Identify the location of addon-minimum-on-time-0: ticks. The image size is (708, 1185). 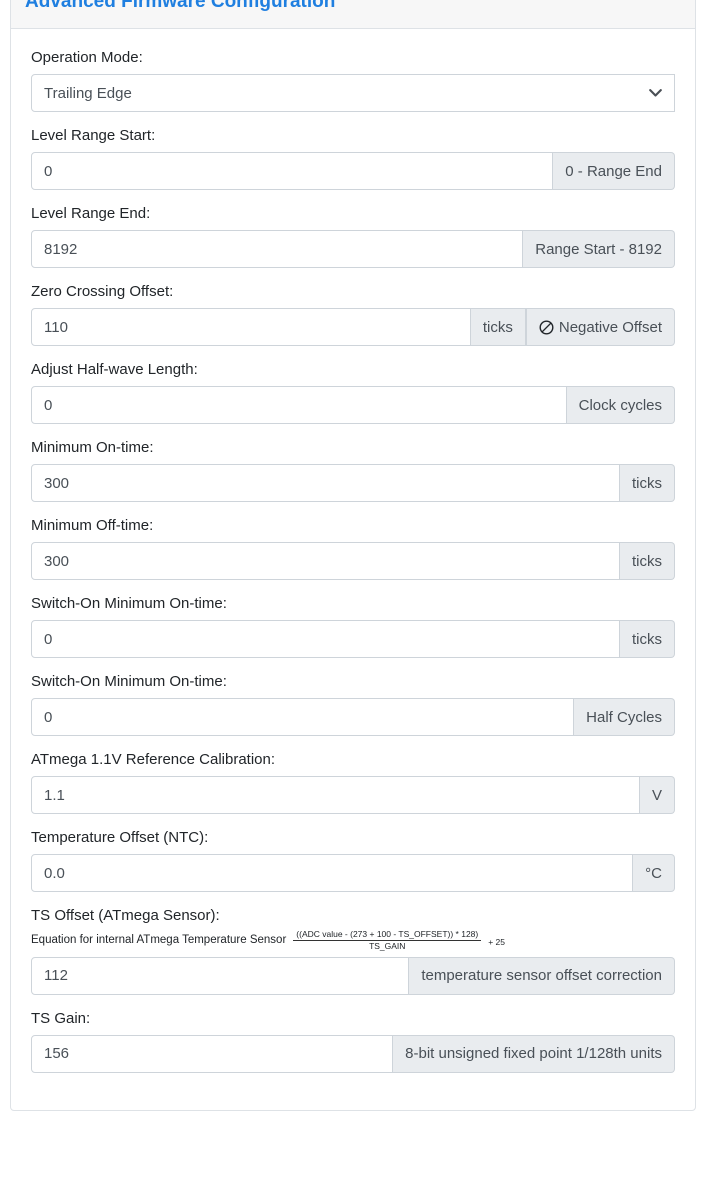
(647, 483).